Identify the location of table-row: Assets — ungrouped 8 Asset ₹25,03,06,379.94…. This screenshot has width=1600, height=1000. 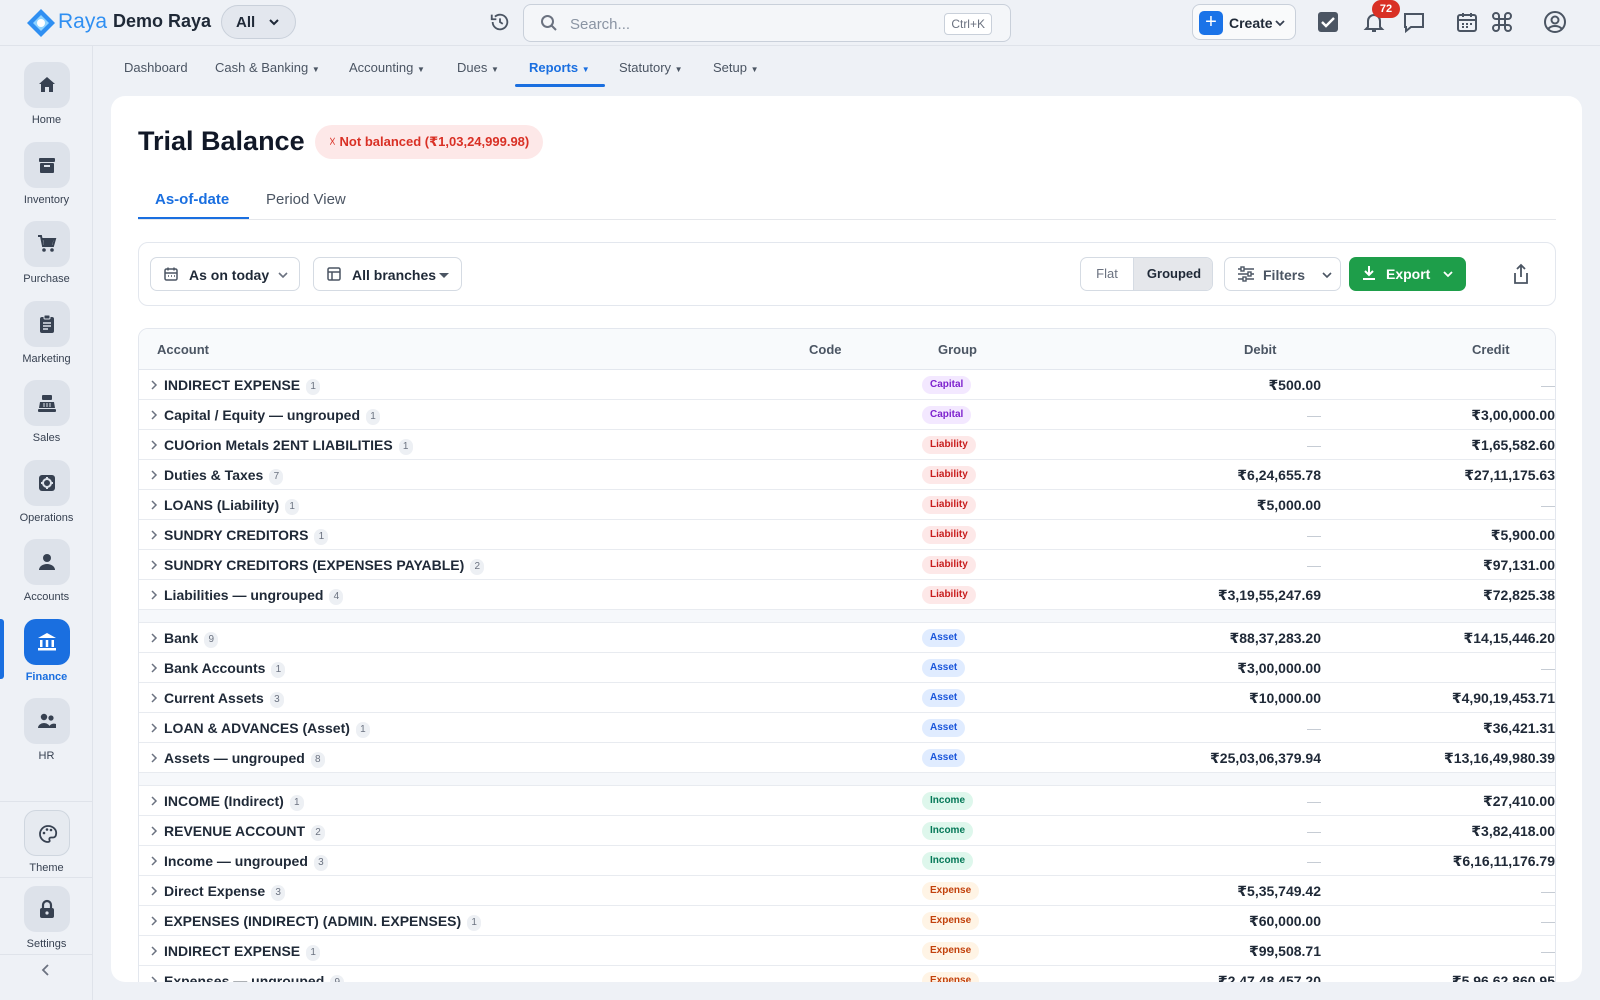
(847, 758).